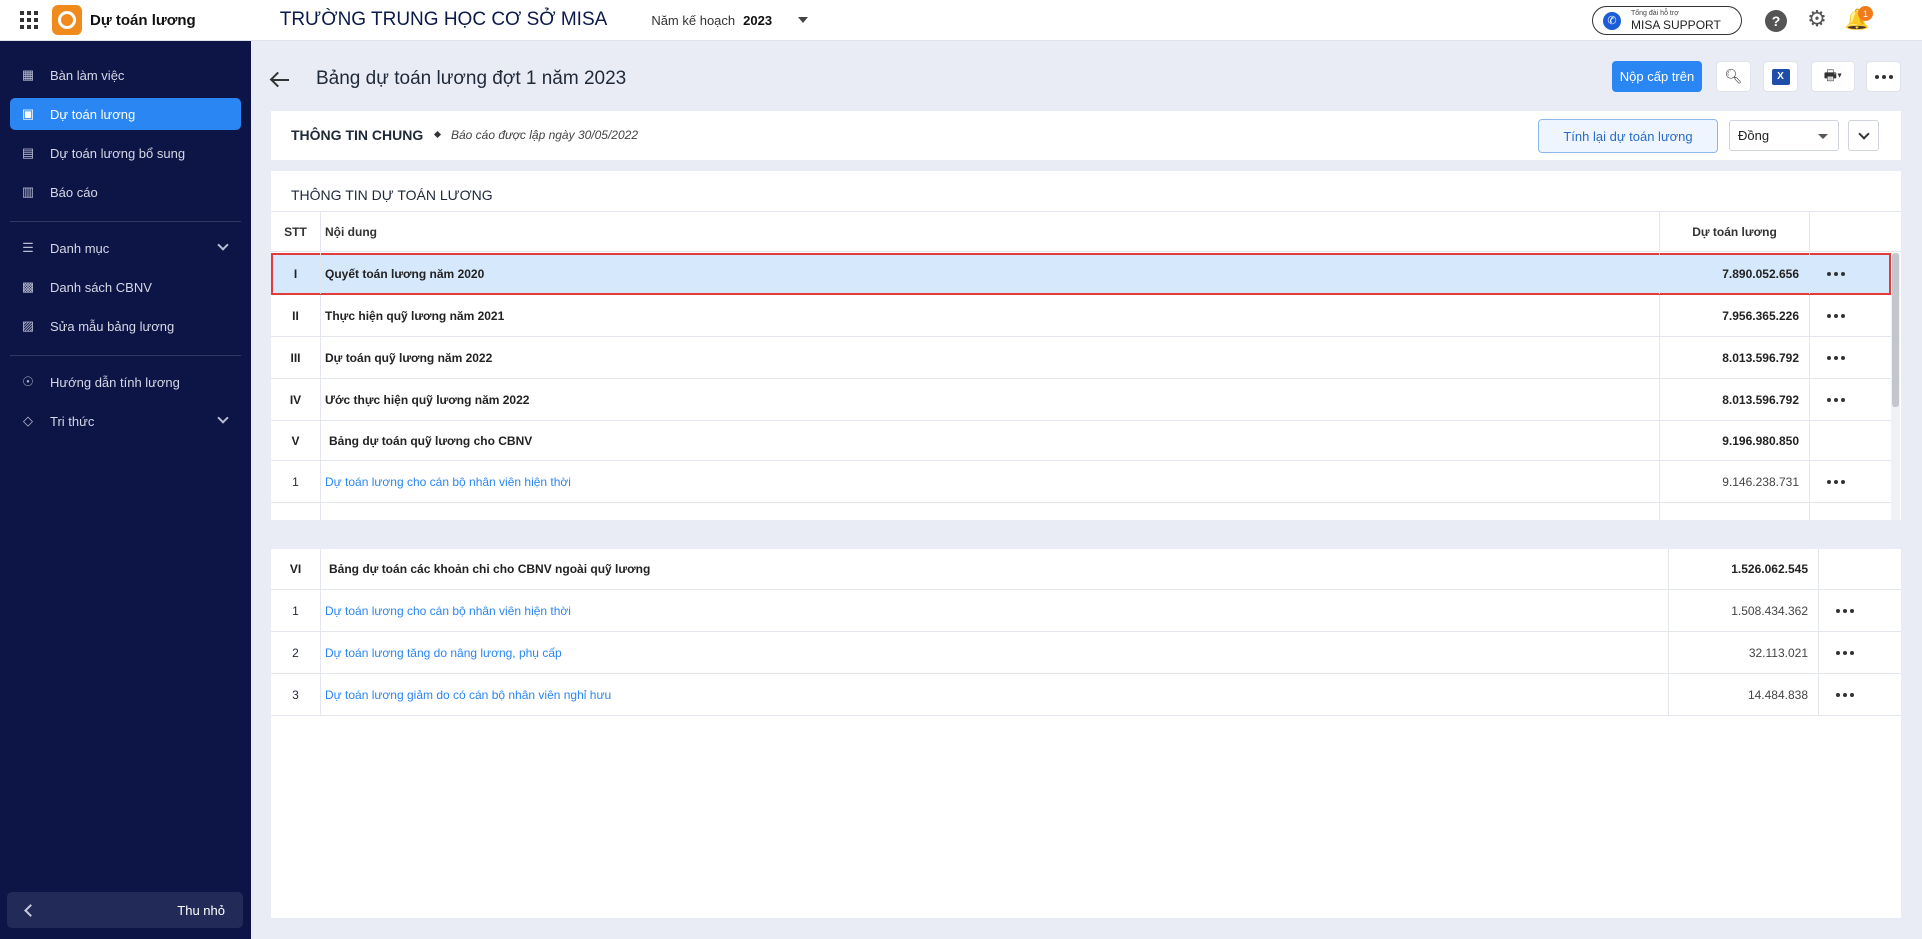  Describe the element at coordinates (28, 113) in the screenshot. I see `salary-estimate-icon: ▣` at that location.